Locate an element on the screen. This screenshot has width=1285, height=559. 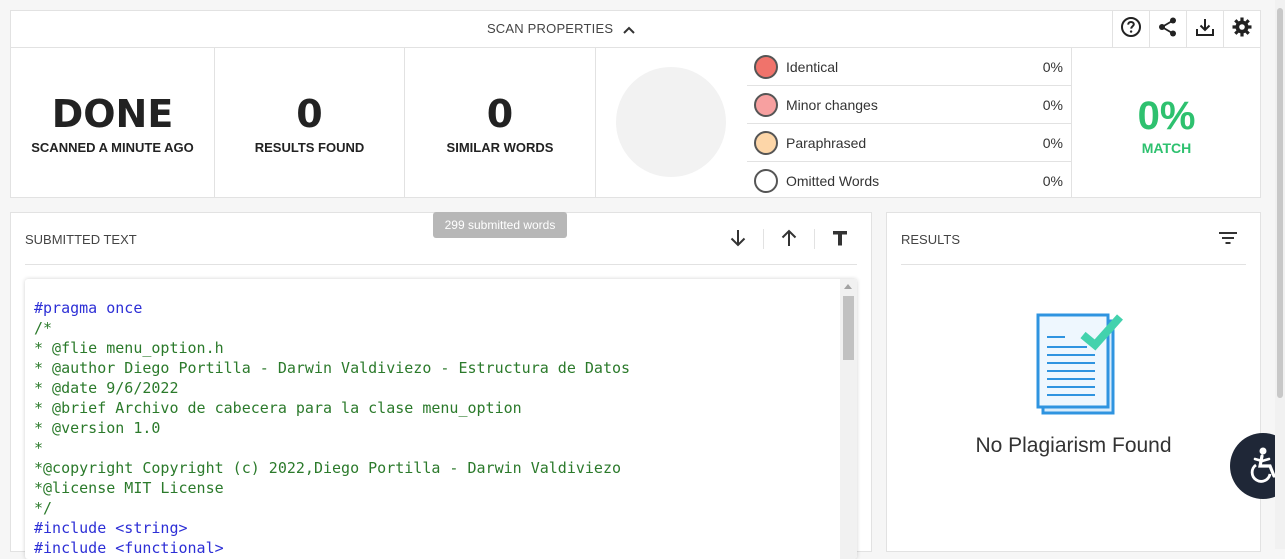
text-format-icon is located at coordinates (840, 240).